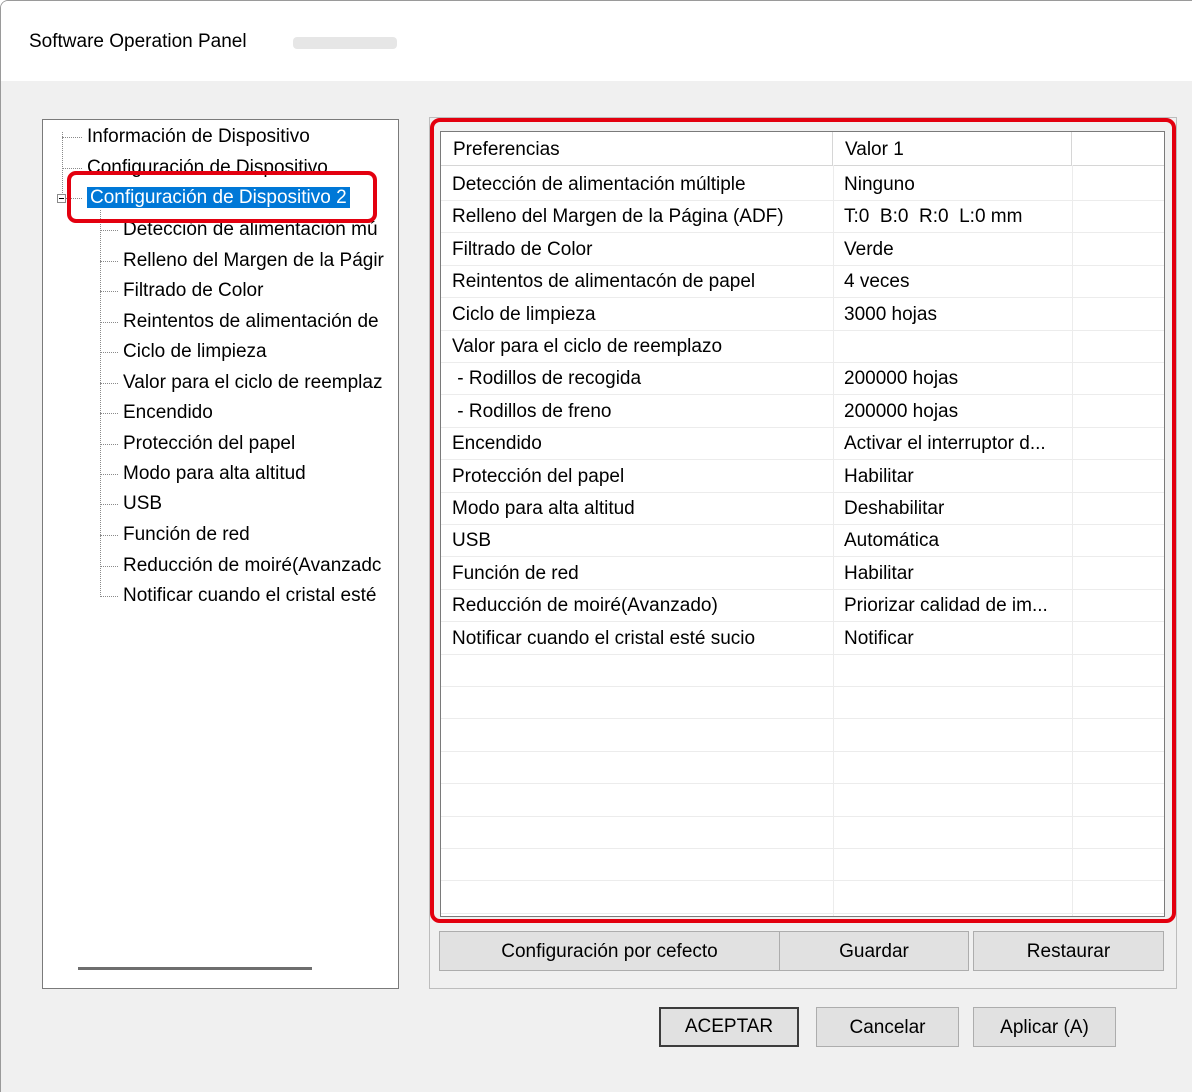  What do you see at coordinates (887, 1027) in the screenshot?
I see `cancel-button: Cancelar` at bounding box center [887, 1027].